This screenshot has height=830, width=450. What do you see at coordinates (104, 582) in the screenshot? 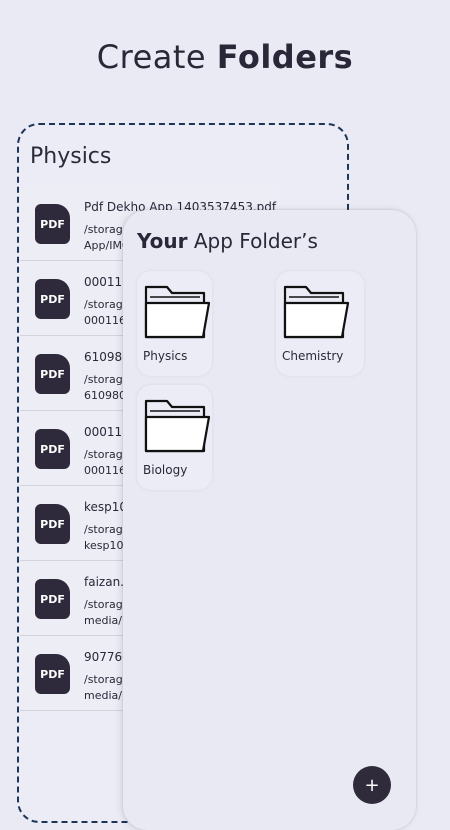
I see `file-name: faizan.` at bounding box center [104, 582].